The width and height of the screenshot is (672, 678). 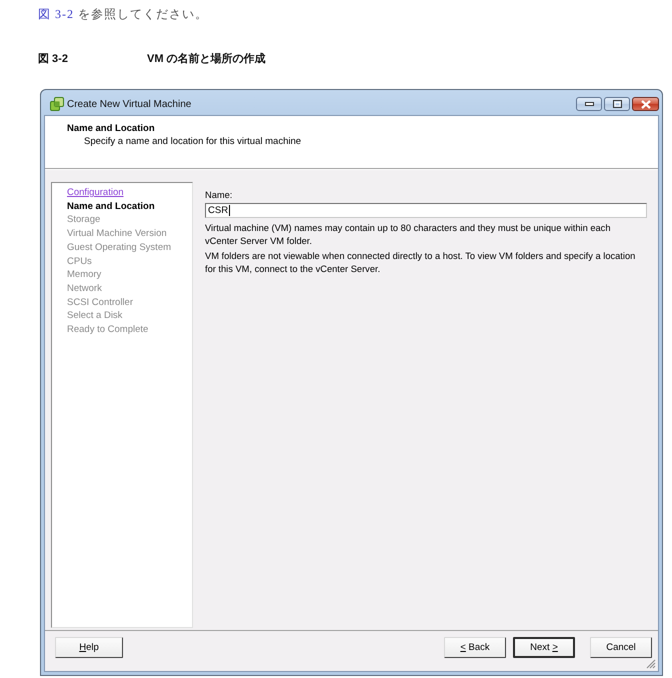 I want to click on resize-grip-icon, so click(x=651, y=664).